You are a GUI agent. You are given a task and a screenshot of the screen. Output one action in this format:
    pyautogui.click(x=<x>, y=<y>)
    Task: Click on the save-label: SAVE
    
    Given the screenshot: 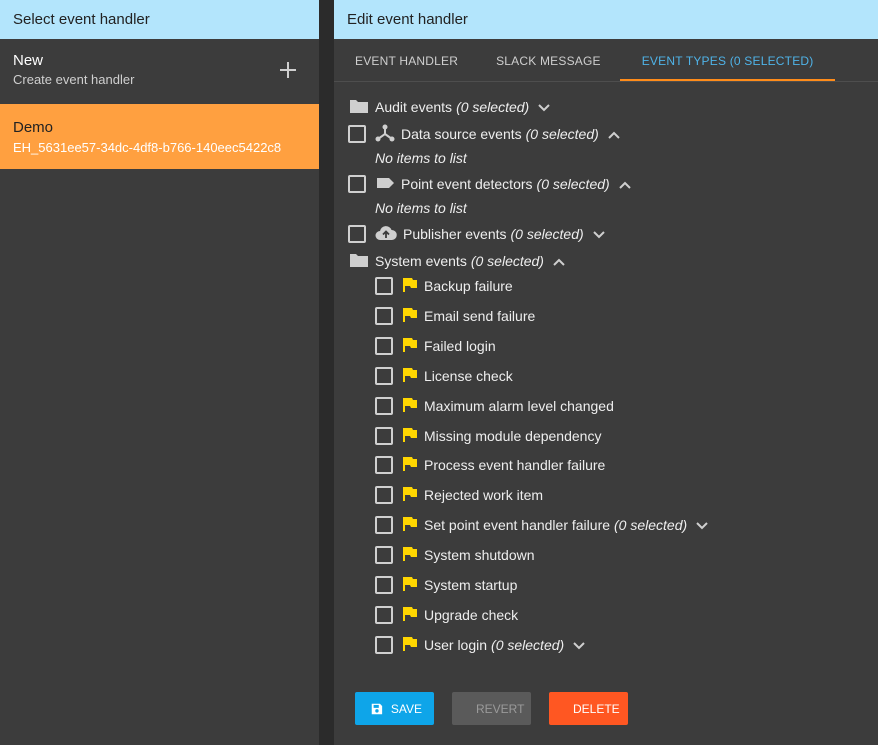 What is the action you would take?
    pyautogui.click(x=406, y=708)
    